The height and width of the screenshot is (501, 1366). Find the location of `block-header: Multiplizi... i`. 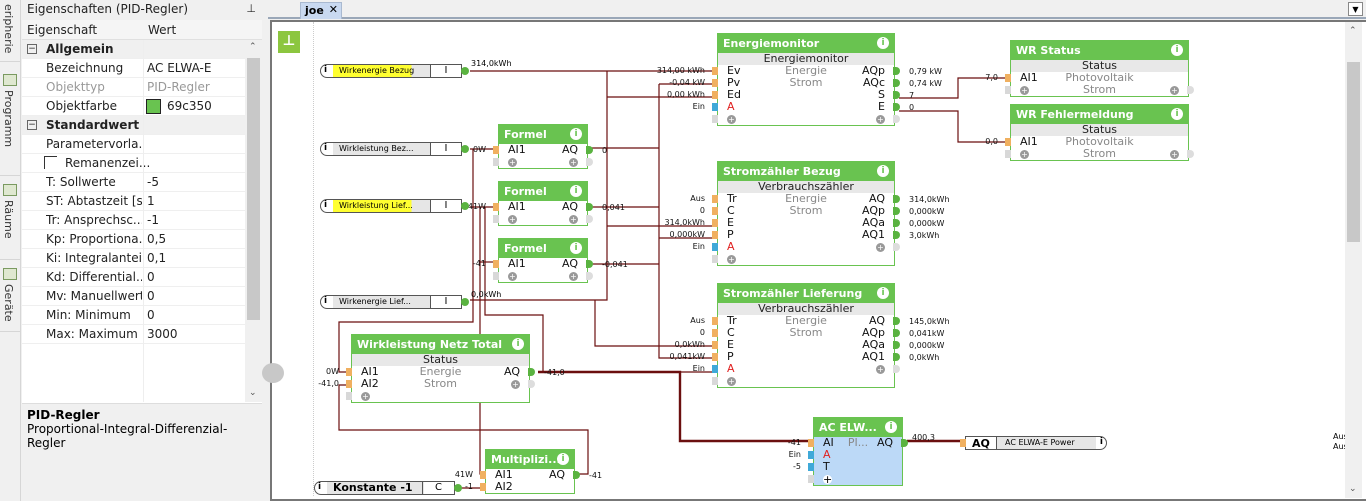

block-header: Multiplizi... i is located at coordinates (530, 459).